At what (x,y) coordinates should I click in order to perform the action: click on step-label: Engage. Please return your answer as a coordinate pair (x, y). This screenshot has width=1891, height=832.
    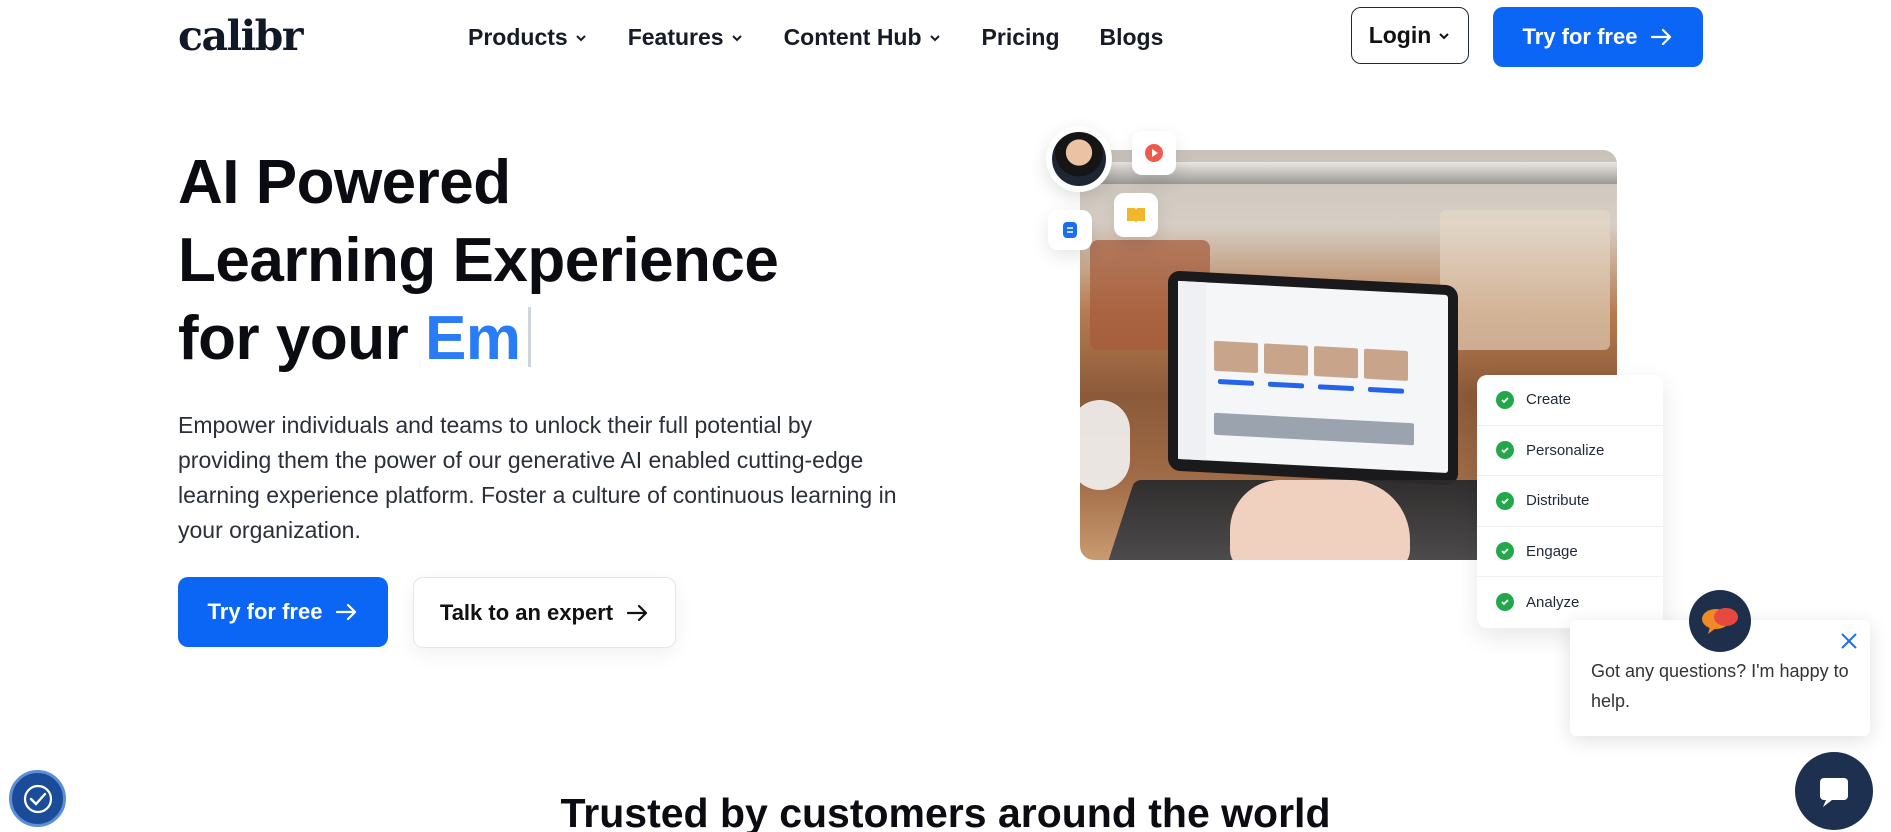
    Looking at the image, I should click on (1552, 551).